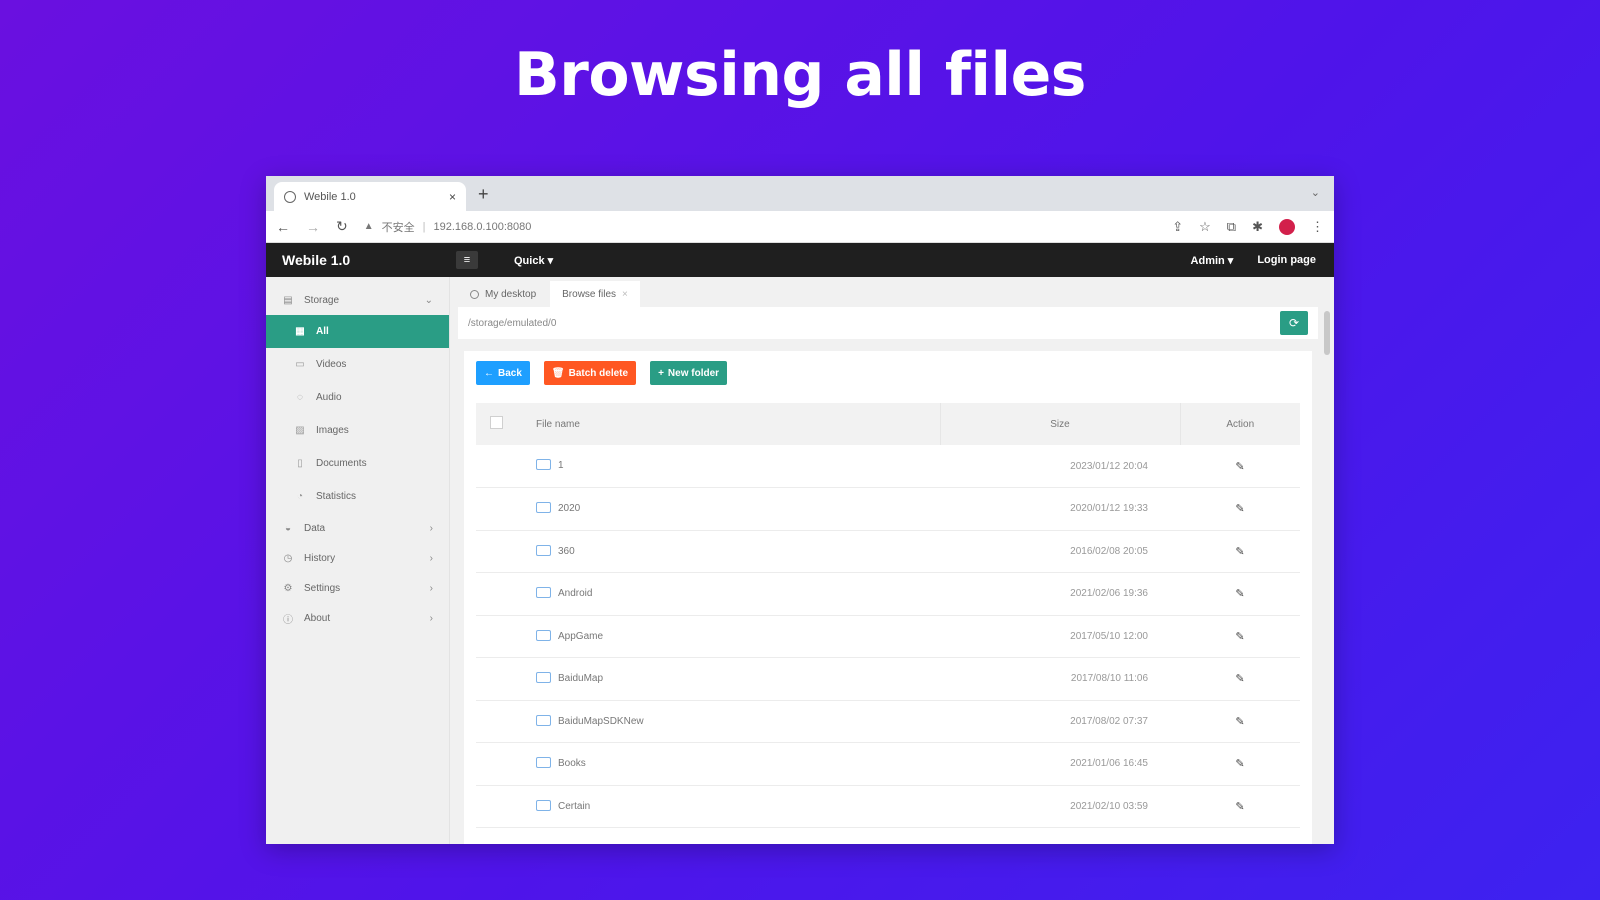  What do you see at coordinates (1248, 226) in the screenshot?
I see `toolbar-right-icons: ⇪ ☆ ⧉ ✱ ⋮` at bounding box center [1248, 226].